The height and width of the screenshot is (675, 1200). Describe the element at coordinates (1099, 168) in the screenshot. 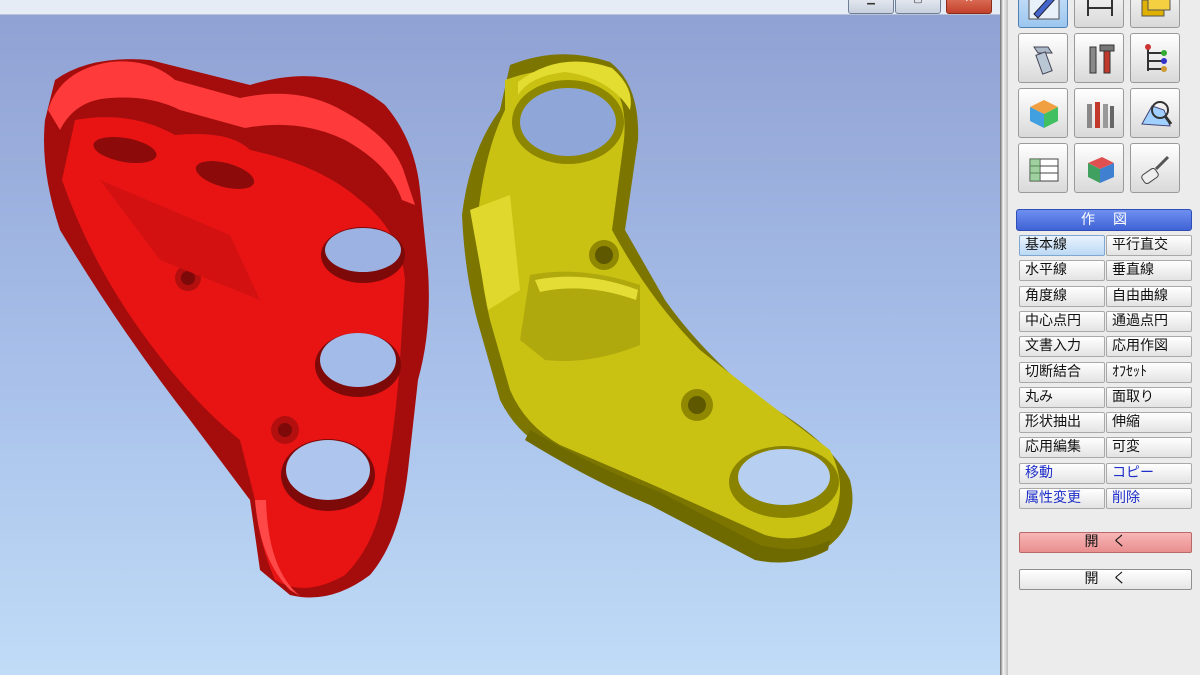

I see `solid-block-icon` at that location.